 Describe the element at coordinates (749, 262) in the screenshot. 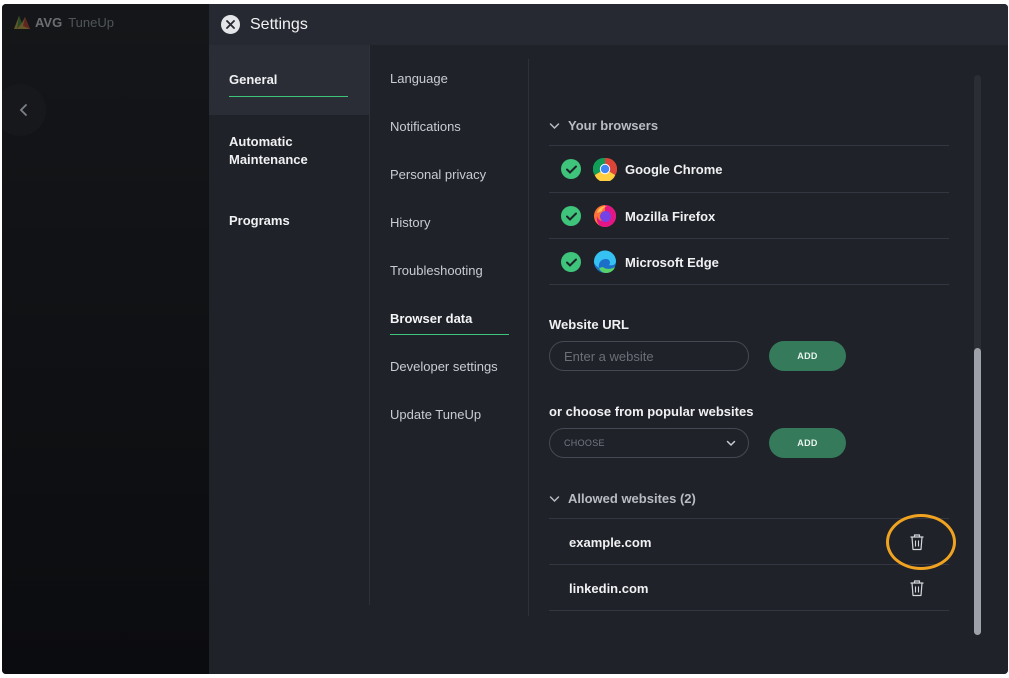

I see `browser-row-edge: Microsoft Edge` at that location.